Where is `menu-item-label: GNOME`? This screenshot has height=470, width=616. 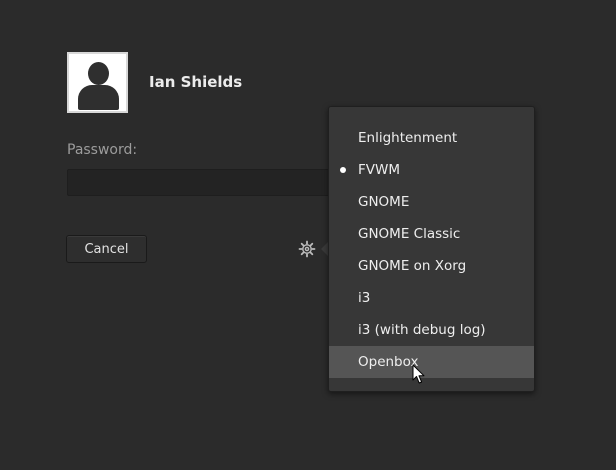 menu-item-label: GNOME is located at coordinates (384, 202).